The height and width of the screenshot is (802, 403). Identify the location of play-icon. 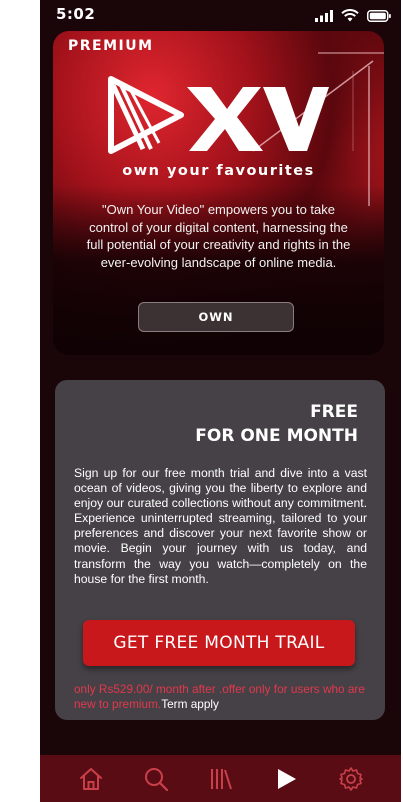
(286, 778).